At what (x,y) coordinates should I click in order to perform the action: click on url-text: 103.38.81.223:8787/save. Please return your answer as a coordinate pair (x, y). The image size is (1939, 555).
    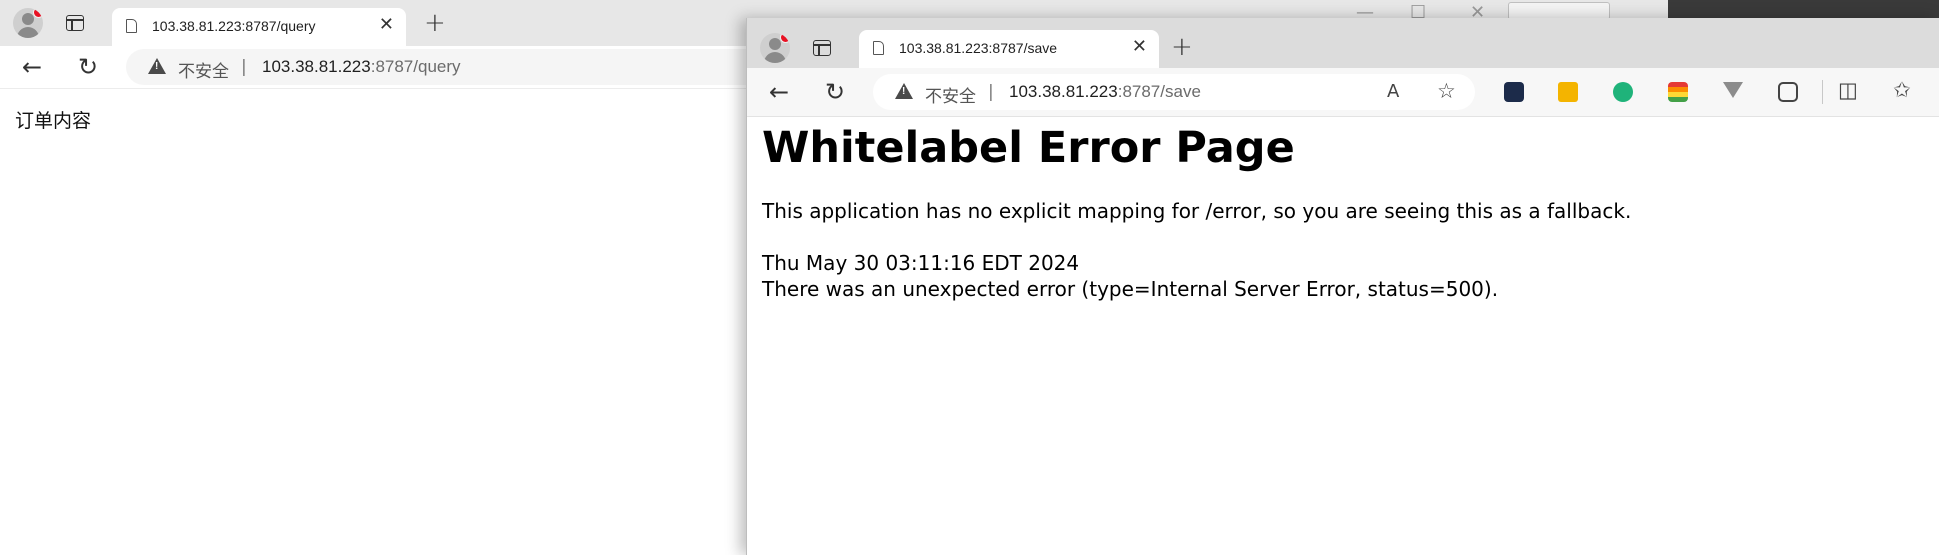
    Looking at the image, I should click on (1105, 92).